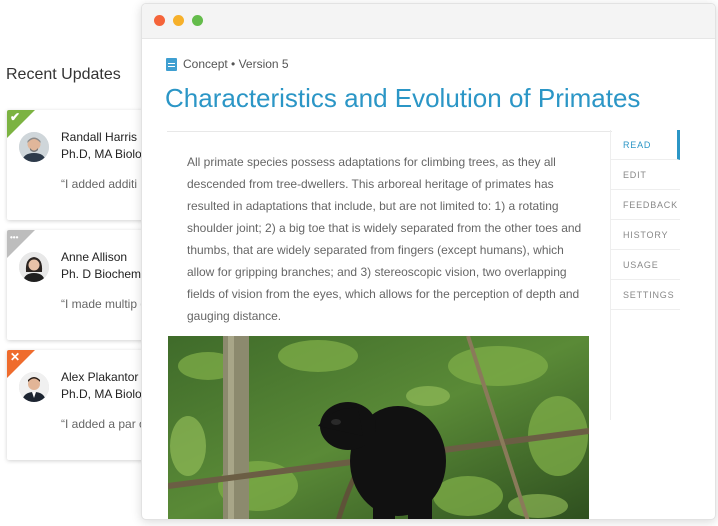 The image size is (718, 526). Describe the element at coordinates (645, 235) in the screenshot. I see `tab-history: HISTORY` at that location.